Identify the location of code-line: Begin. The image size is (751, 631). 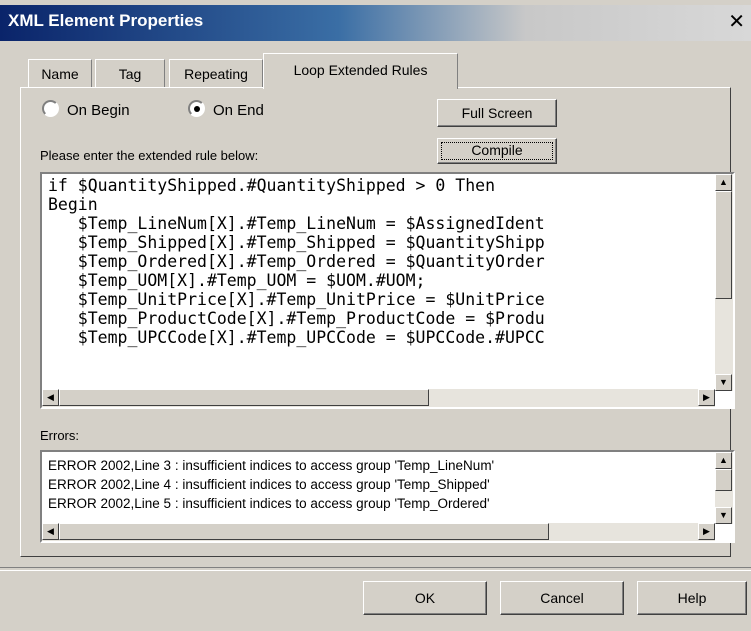
(73, 204).